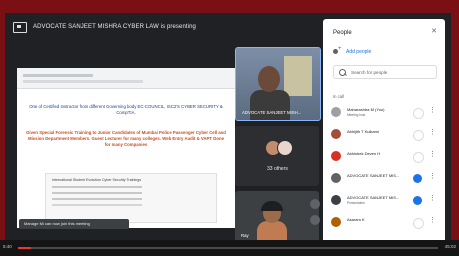  What do you see at coordinates (385, 223) in the screenshot?
I see `participant-row: Asaram K ⋮` at bounding box center [385, 223].